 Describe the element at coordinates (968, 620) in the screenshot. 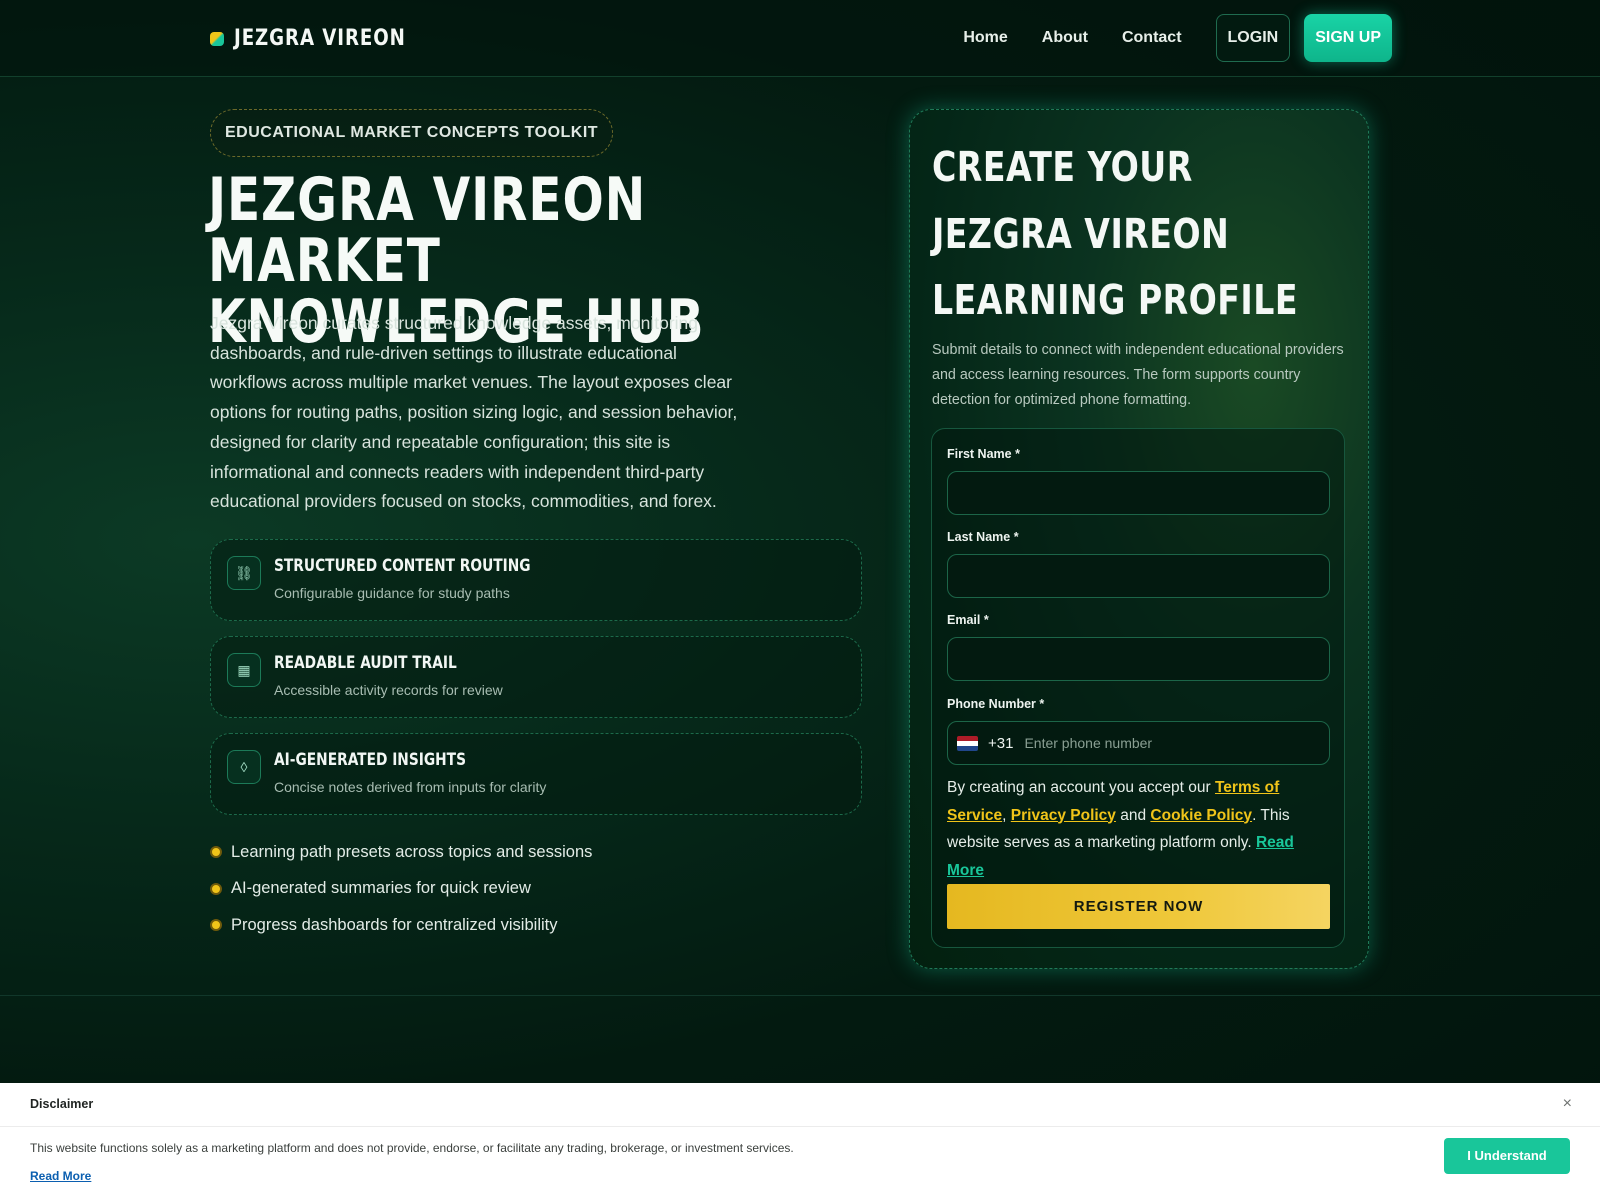

I see `email-label: Email *` at that location.